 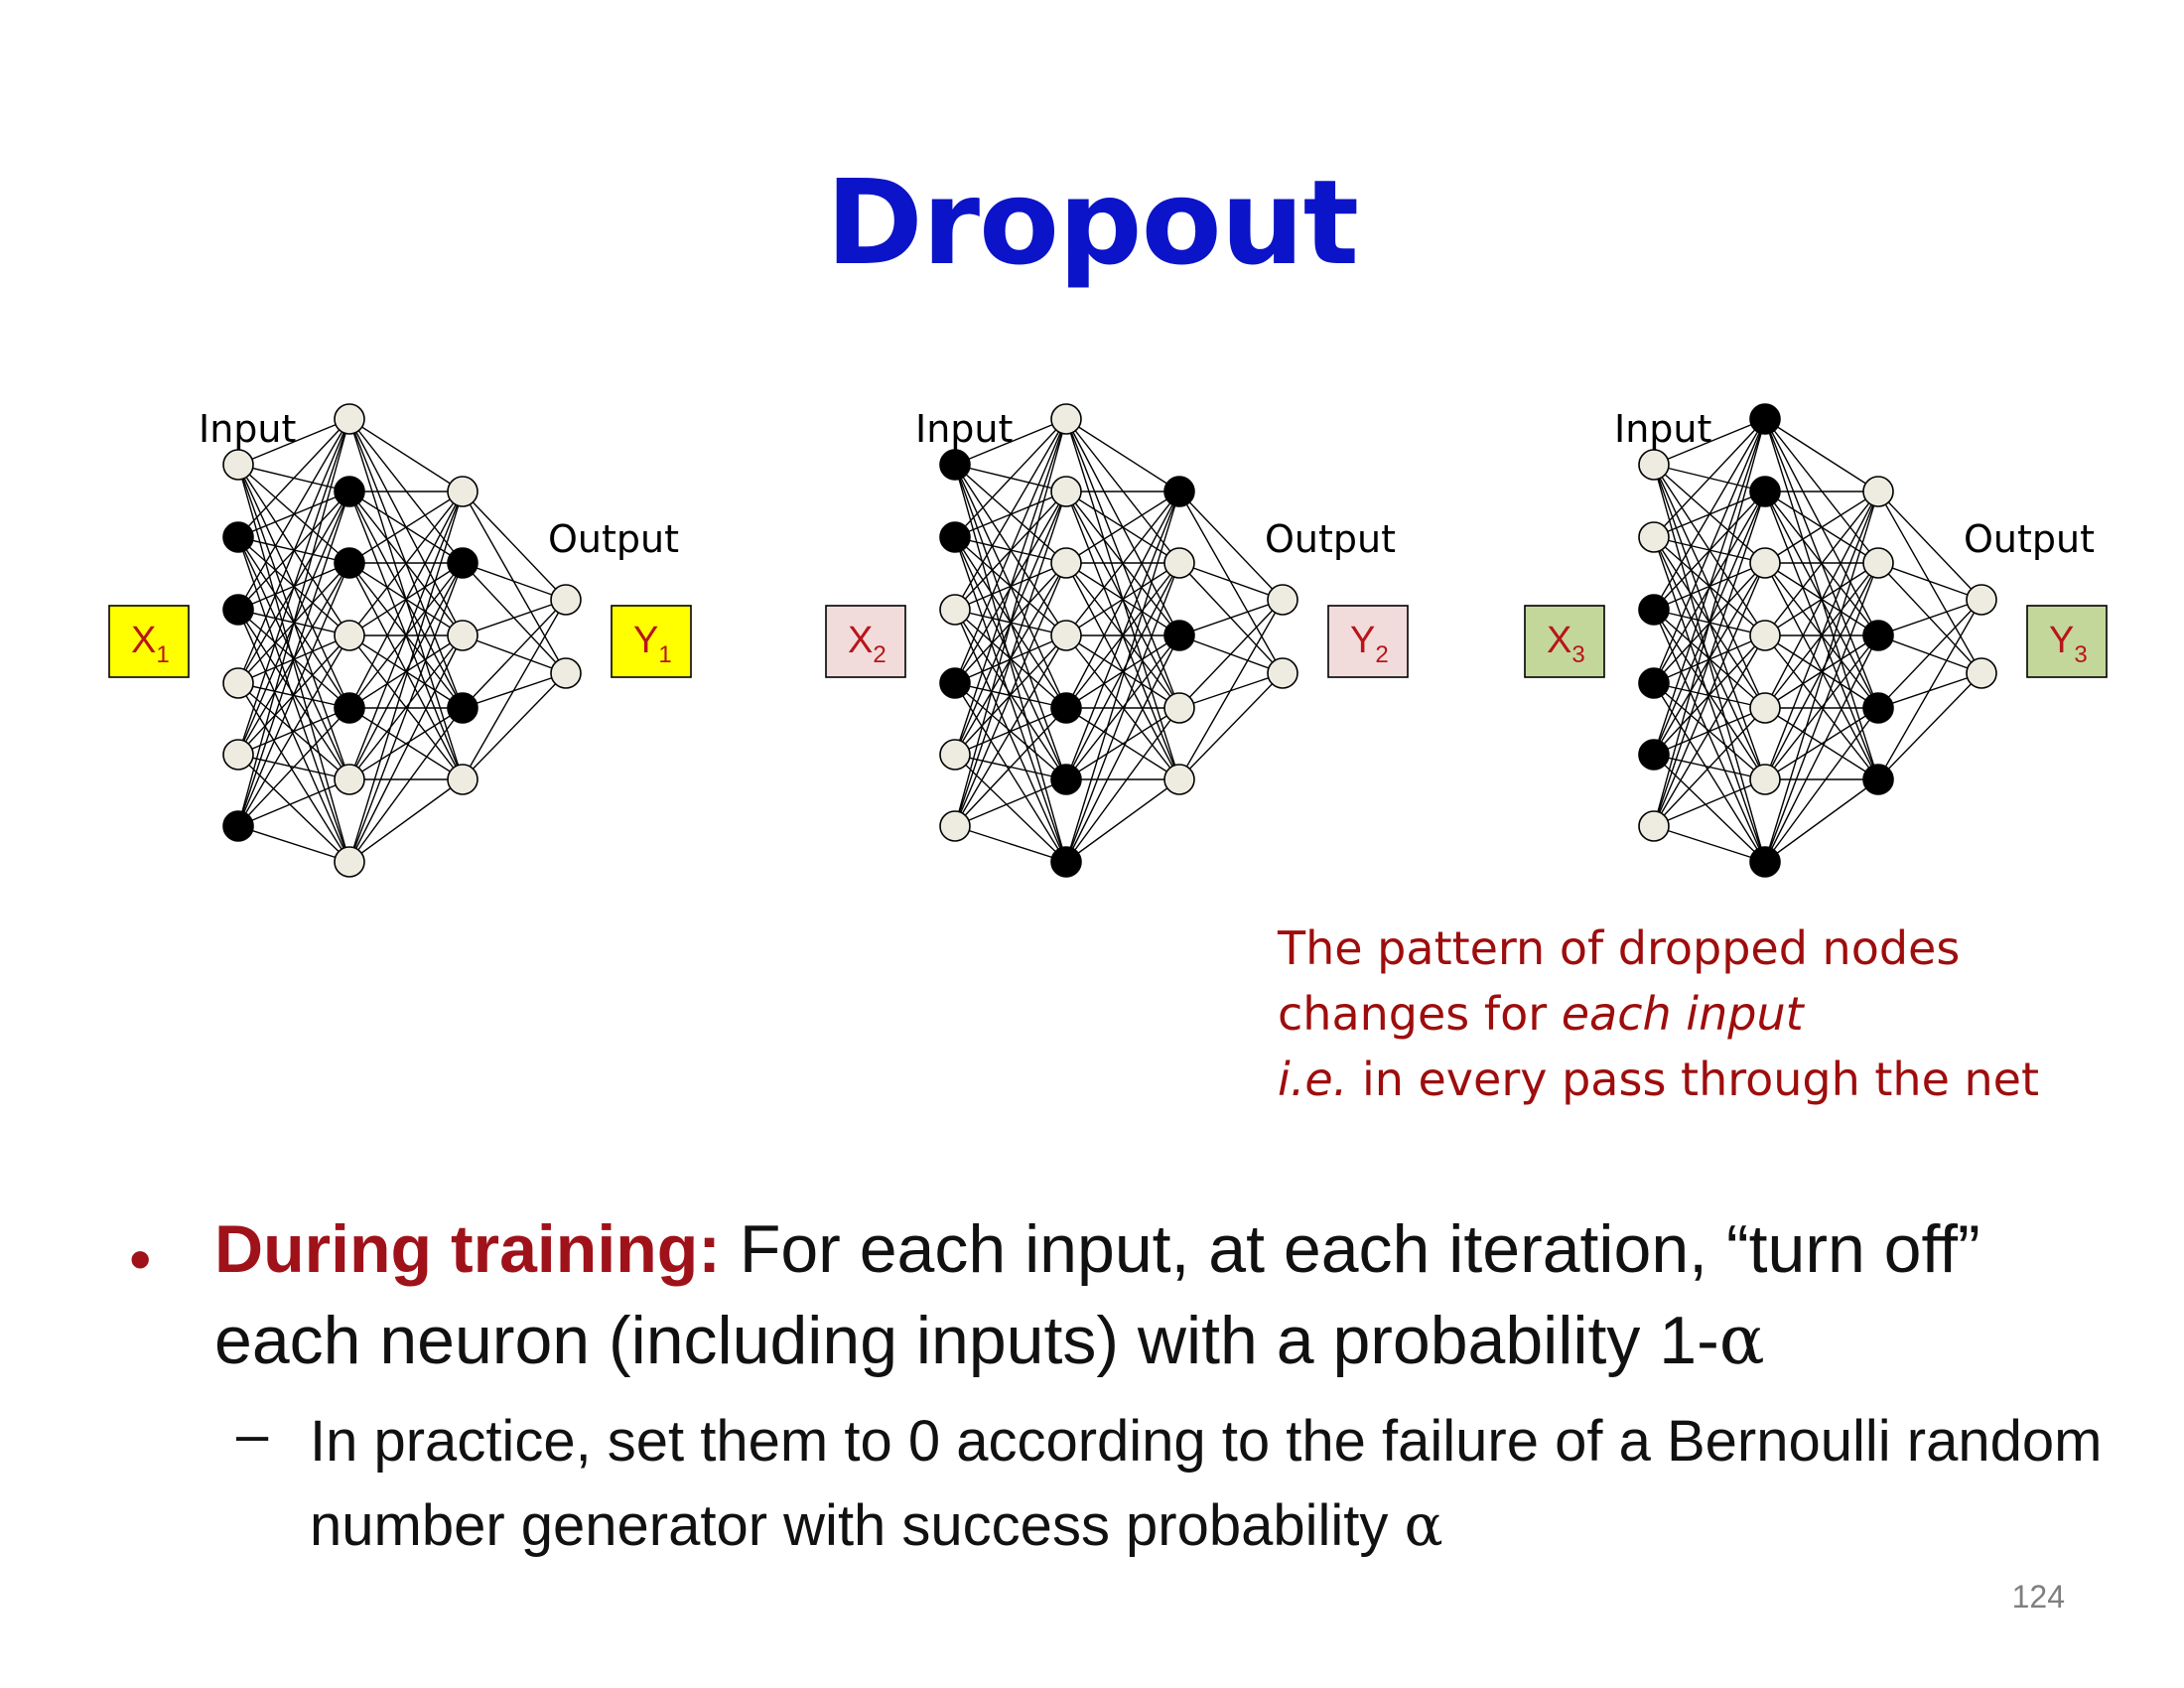 I want to click on network-1-connections, so click(x=402, y=640).